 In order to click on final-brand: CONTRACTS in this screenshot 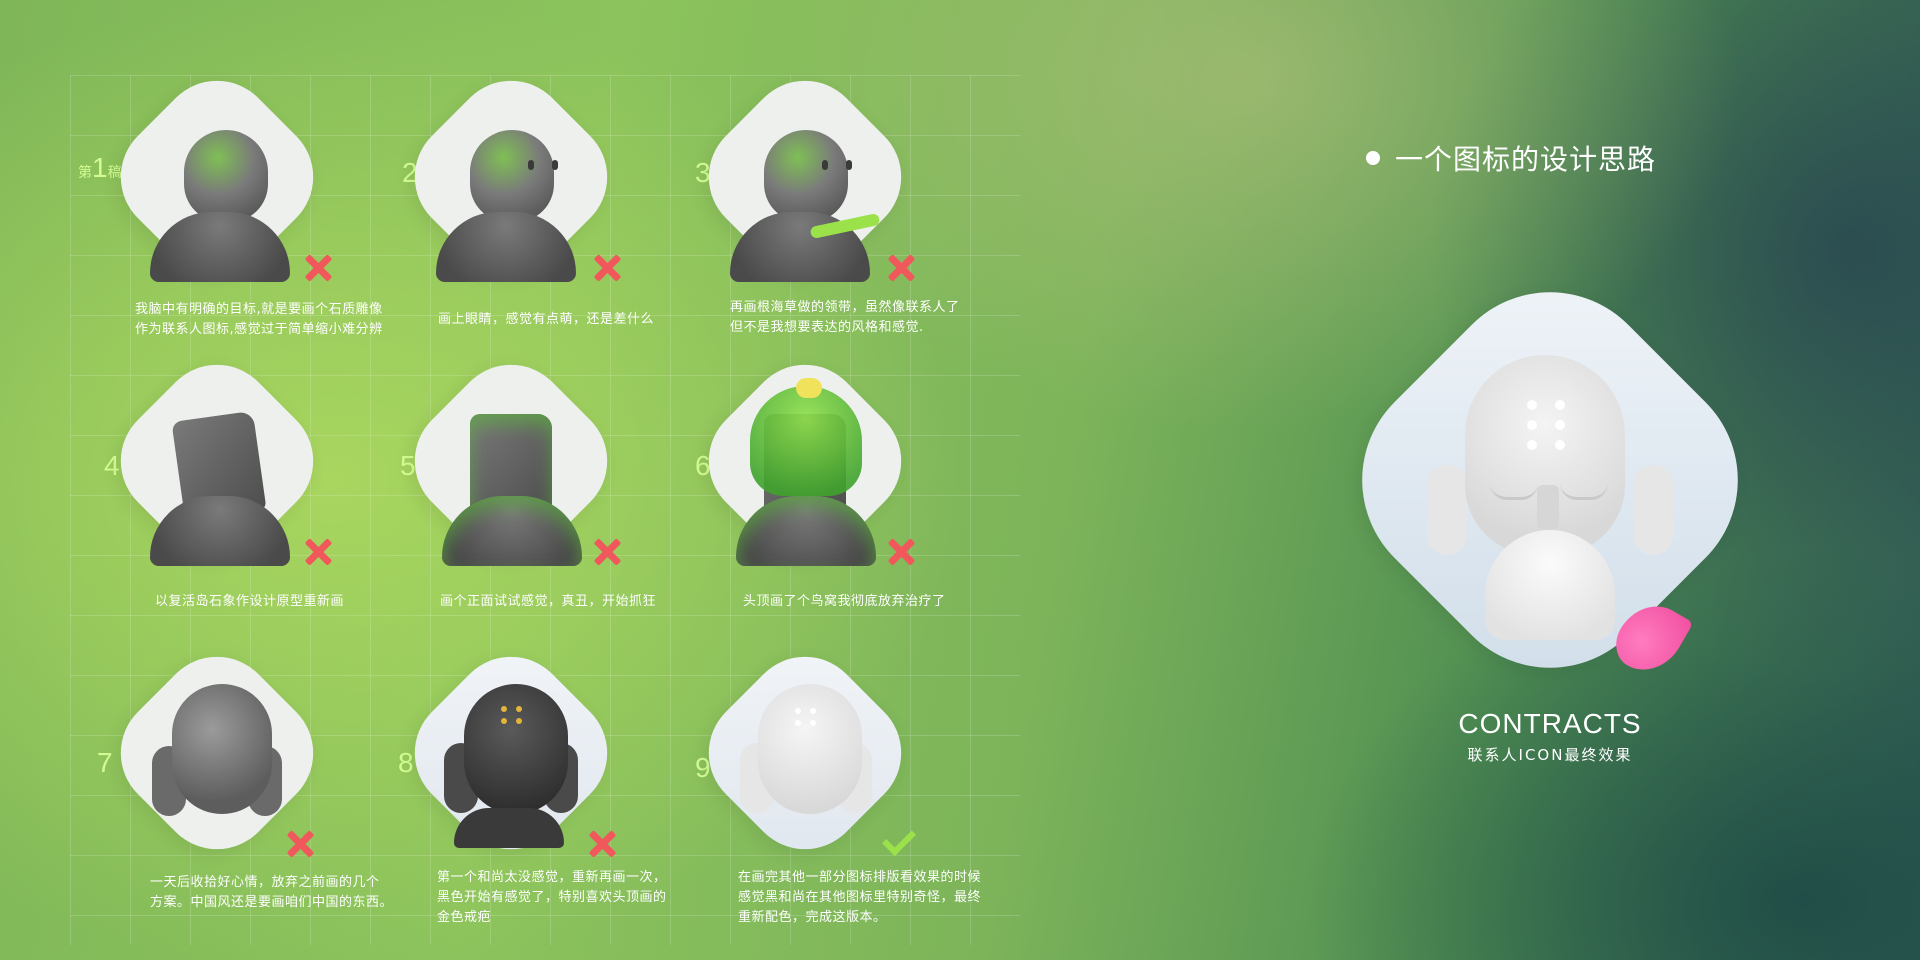, I will do `click(1550, 723)`.